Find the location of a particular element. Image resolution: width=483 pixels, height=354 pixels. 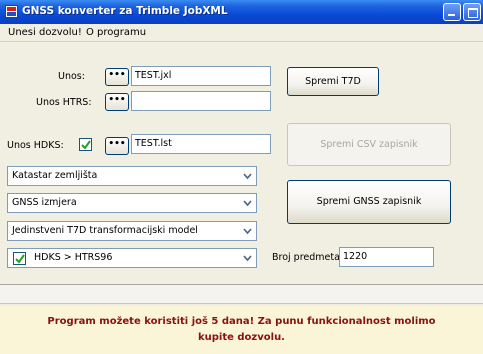

hdks-file-input: TEST.lst is located at coordinates (201, 144).